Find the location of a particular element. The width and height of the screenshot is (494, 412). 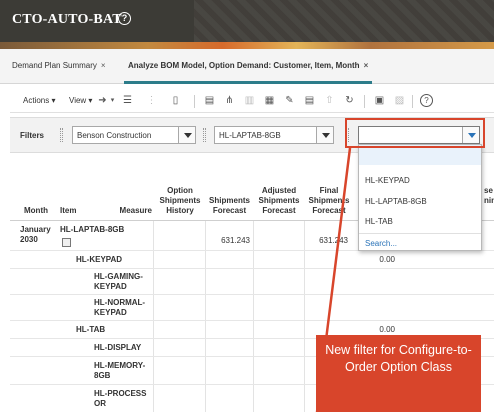

customer-filter-select: Benson Construction is located at coordinates (134, 135).